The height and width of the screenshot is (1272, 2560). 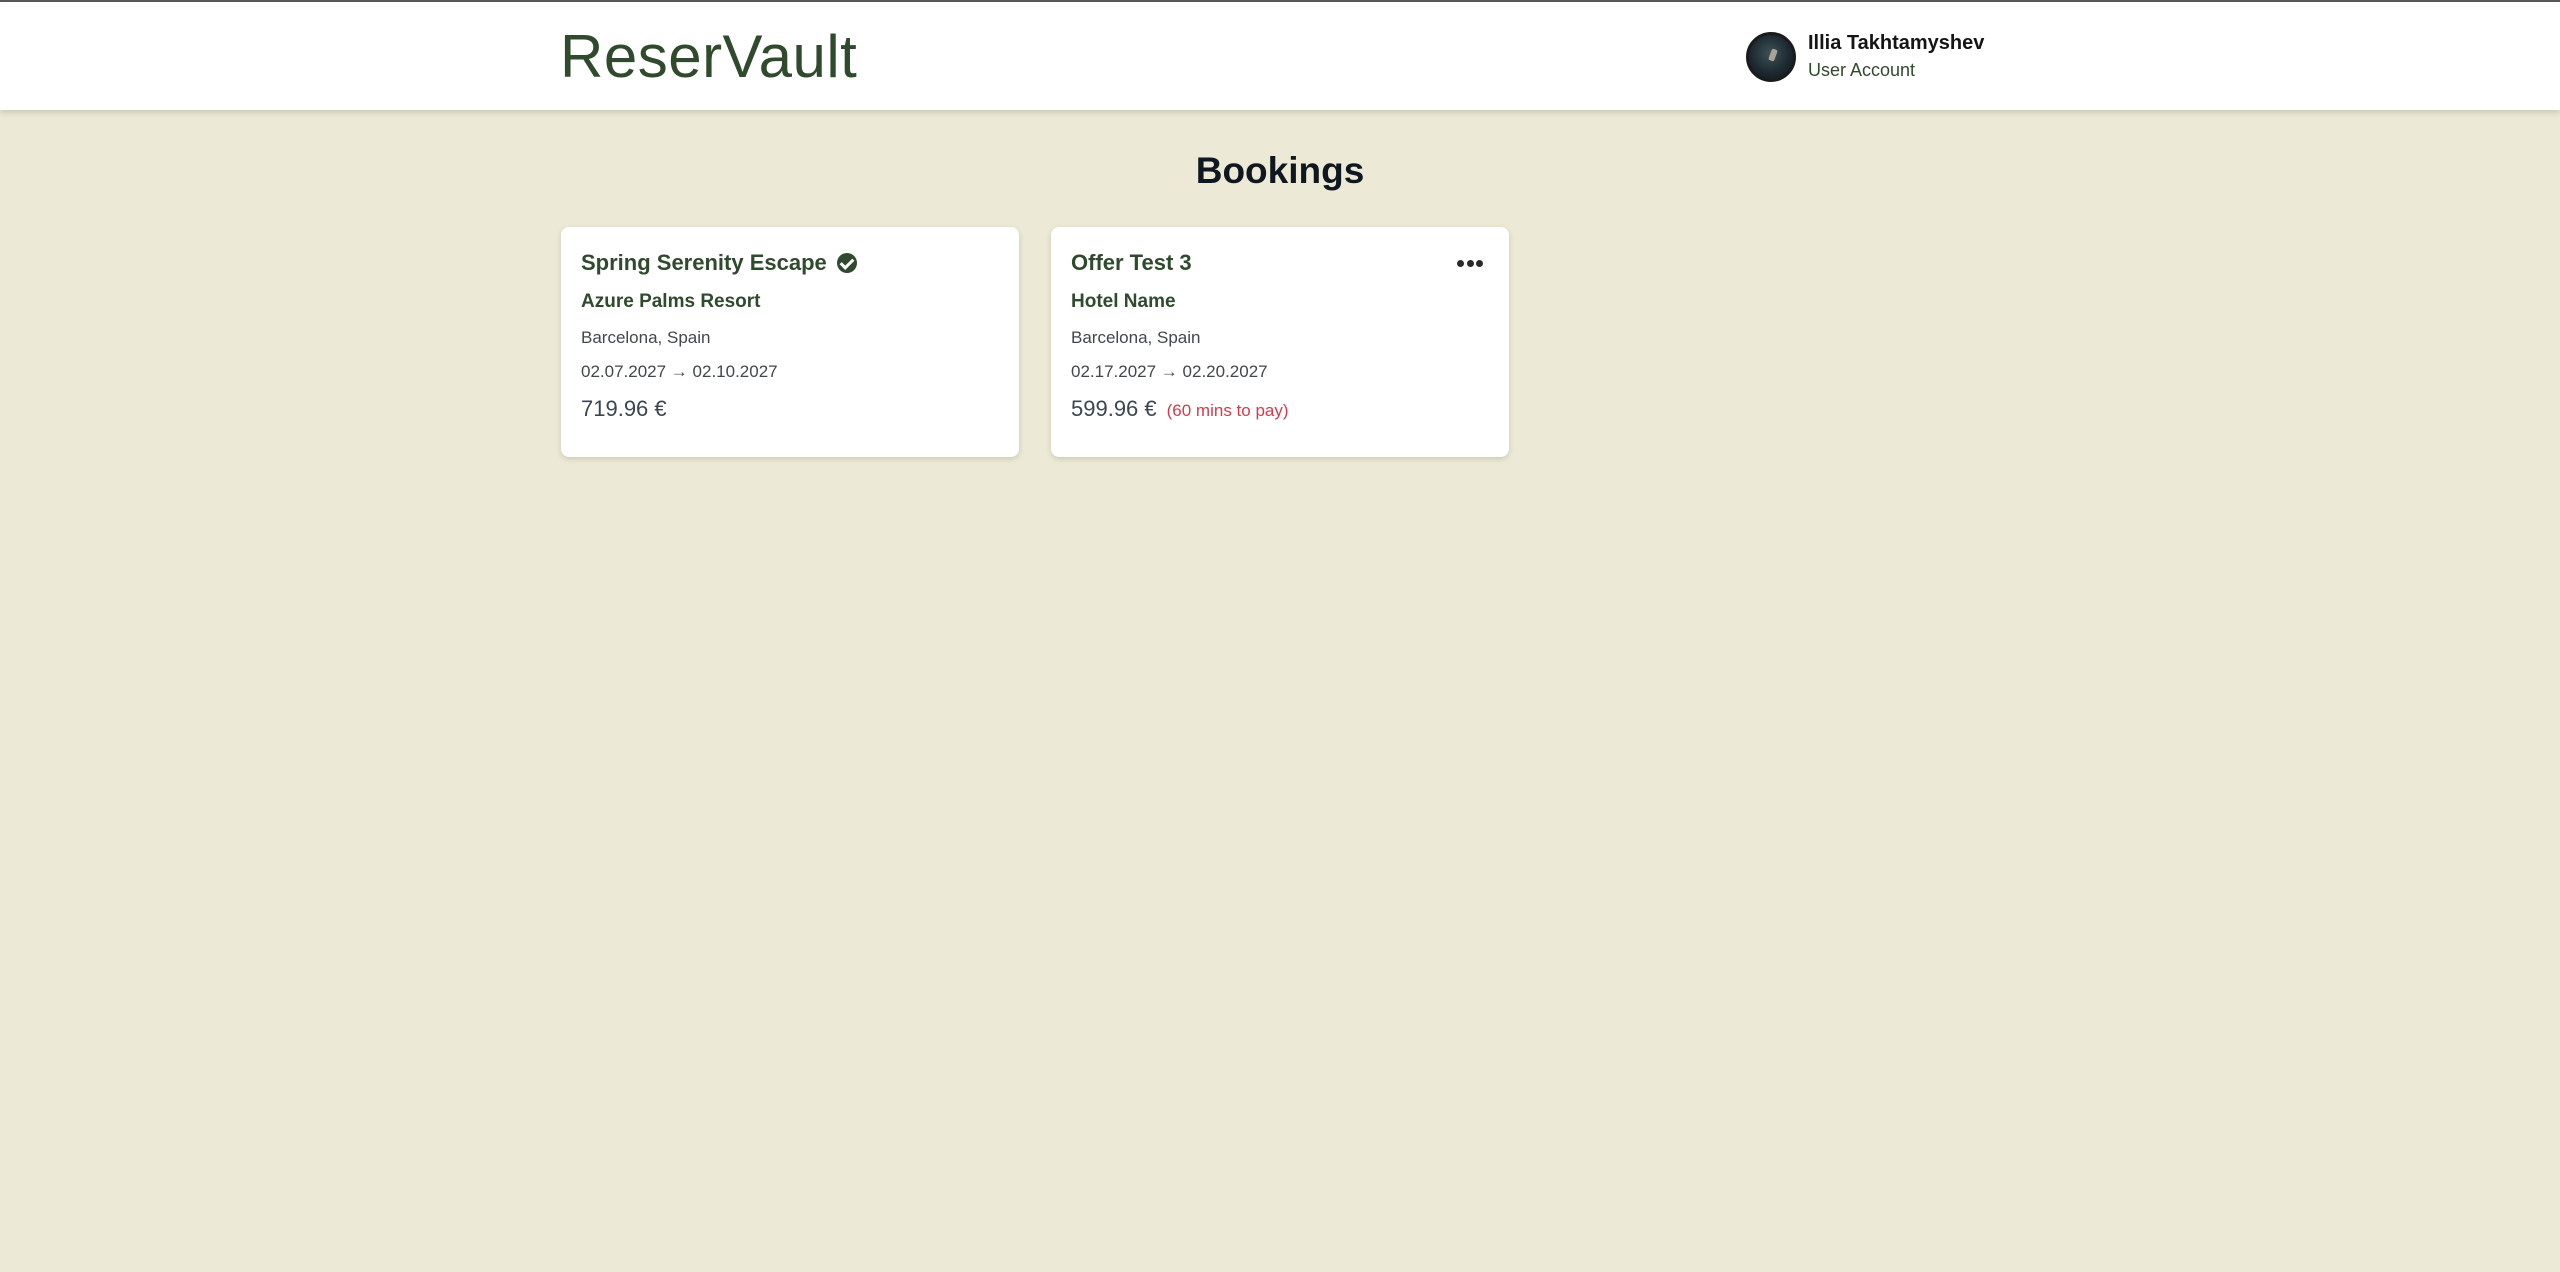 I want to click on booking-hotel: Azure Palms Resort, so click(x=671, y=301).